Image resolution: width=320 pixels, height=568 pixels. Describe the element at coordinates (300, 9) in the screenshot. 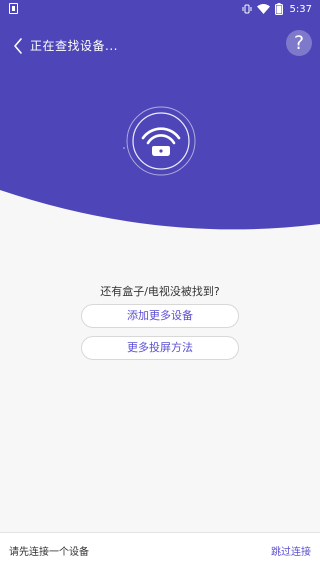

I see `status-time: 5:37` at that location.